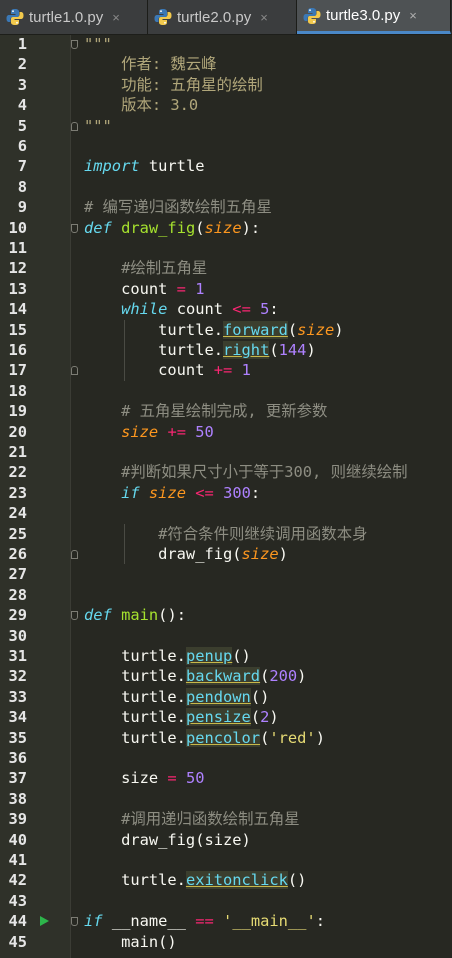  I want to click on code-token: penup, so click(209, 656).